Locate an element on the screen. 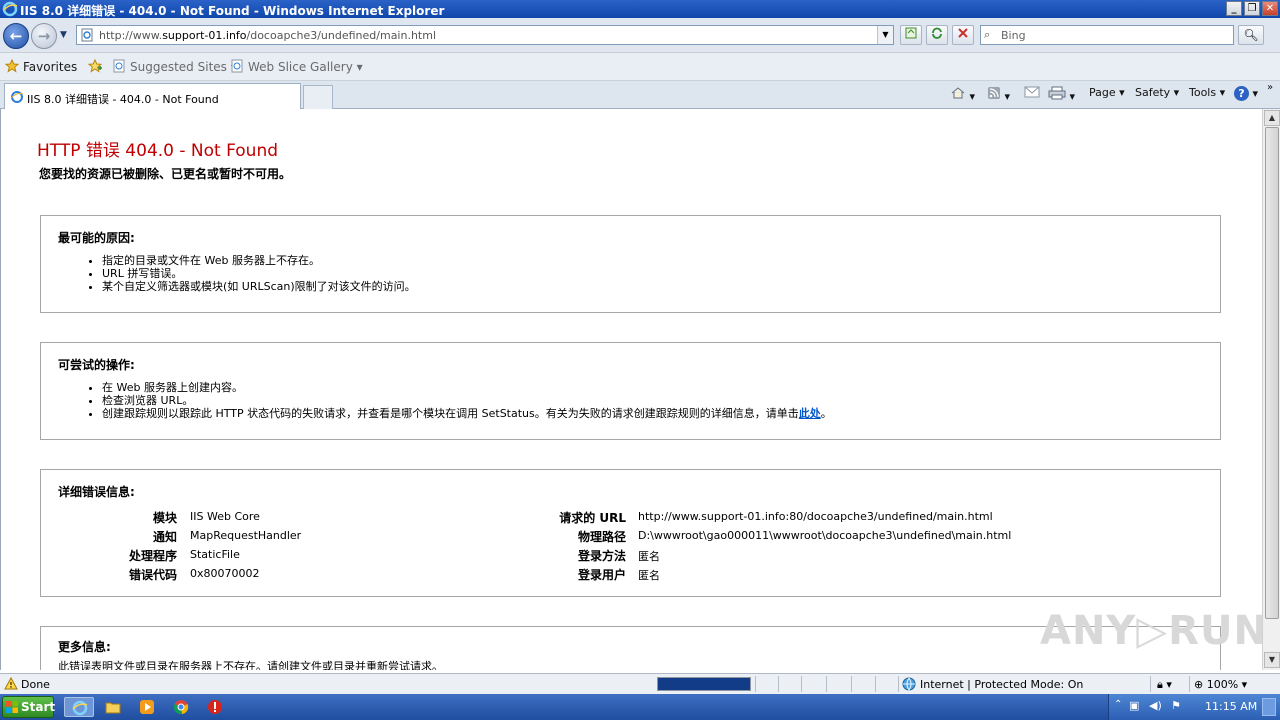 Image resolution: width=1280 pixels, height=720 pixels. search-box: ⌕ Bing is located at coordinates (1107, 35).